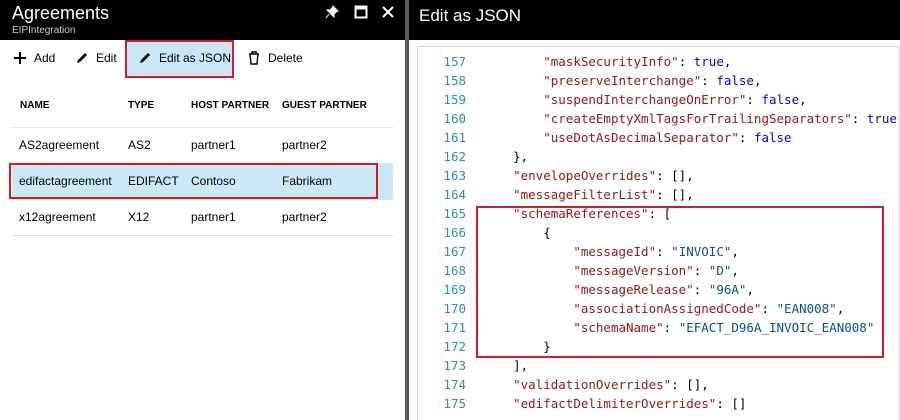  What do you see at coordinates (388, 12) in the screenshot?
I see `close-icon` at bounding box center [388, 12].